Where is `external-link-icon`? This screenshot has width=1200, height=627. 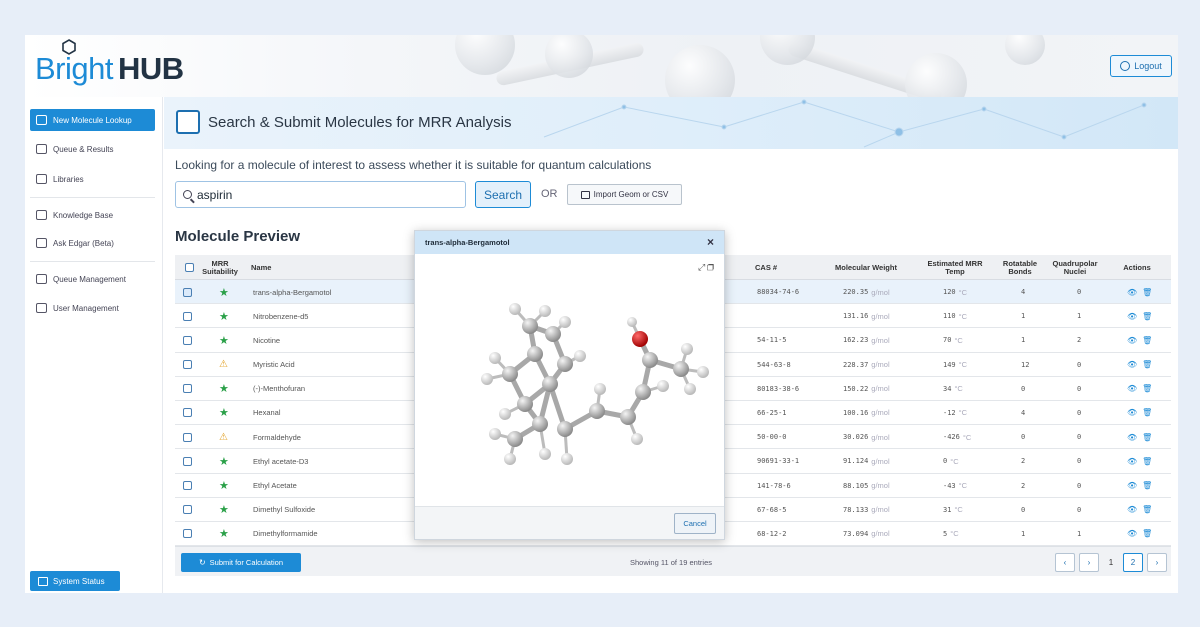
external-link-icon is located at coordinates (41, 215).